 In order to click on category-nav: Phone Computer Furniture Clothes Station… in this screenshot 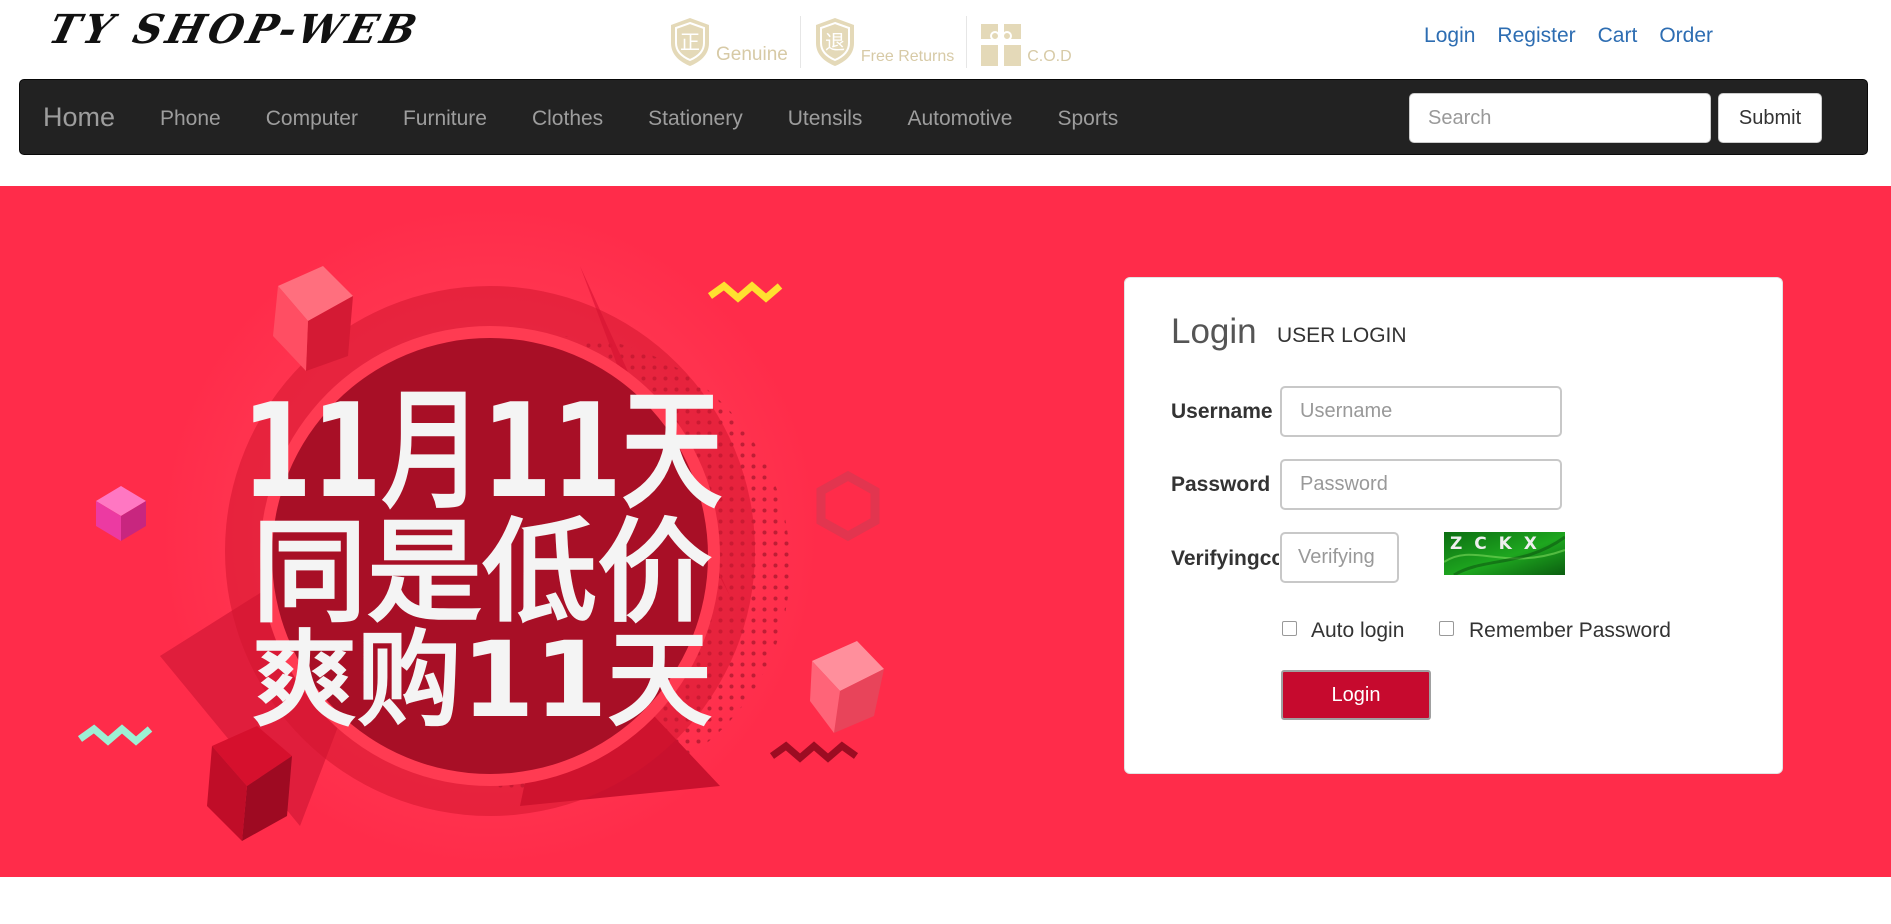, I will do `click(661, 119)`.